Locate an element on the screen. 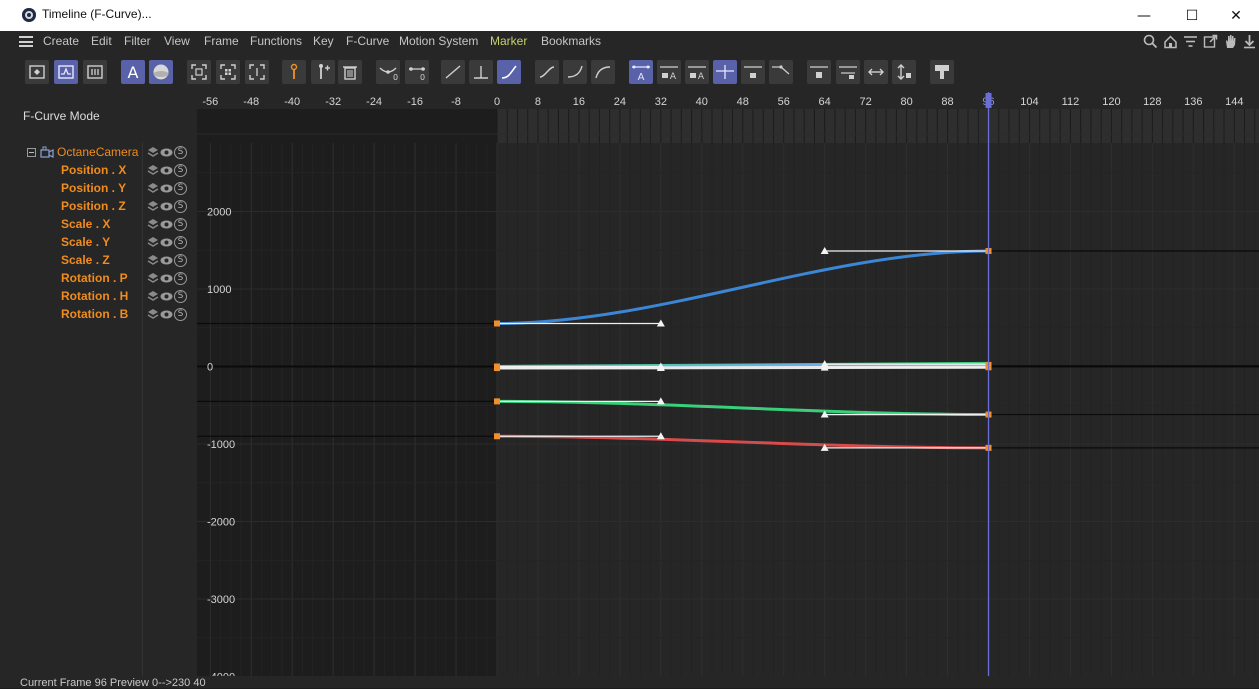 The image size is (1259, 689). sphere-view-button is located at coordinates (161, 72).